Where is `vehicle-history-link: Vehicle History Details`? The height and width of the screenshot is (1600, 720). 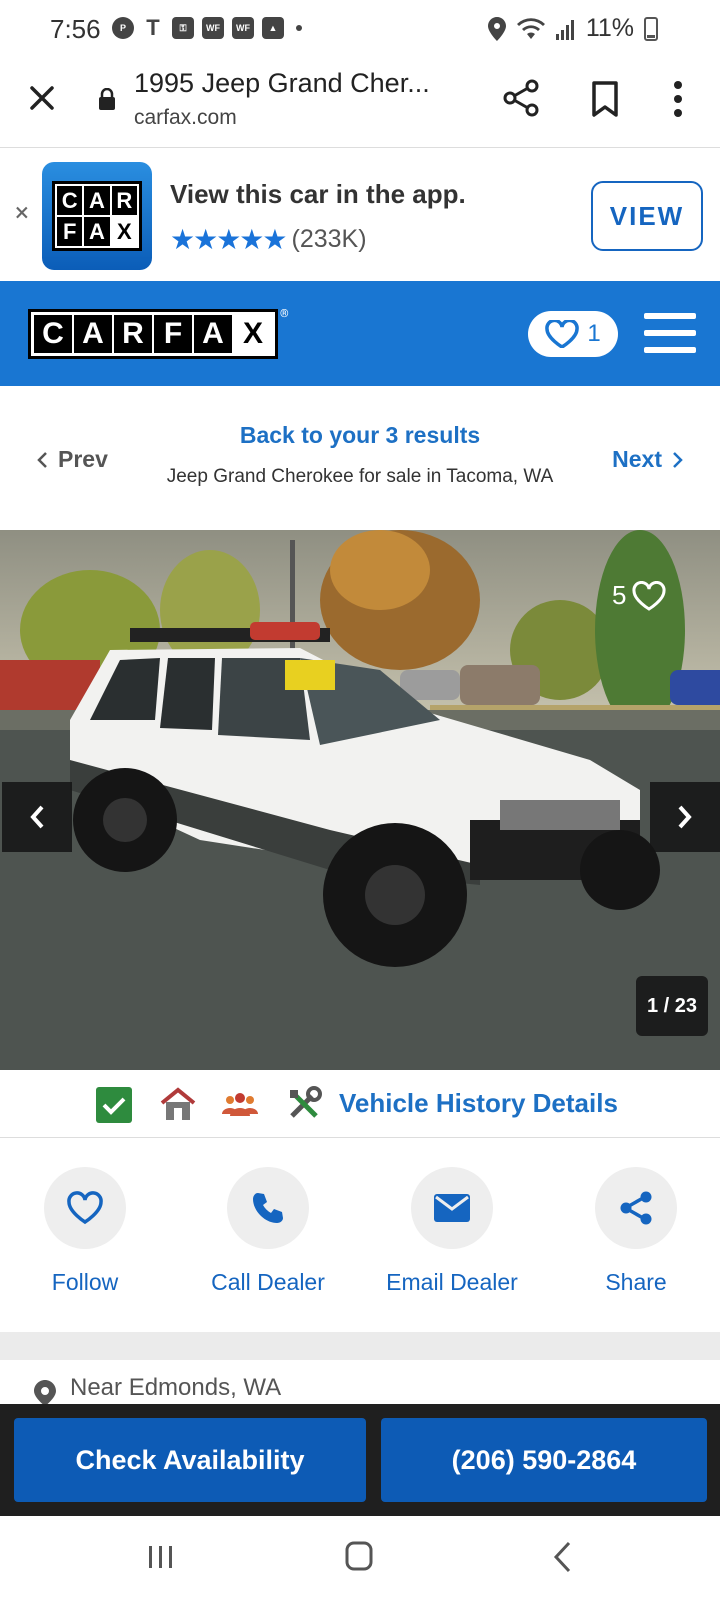
vehicle-history-link: Vehicle History Details is located at coordinates (478, 1103).